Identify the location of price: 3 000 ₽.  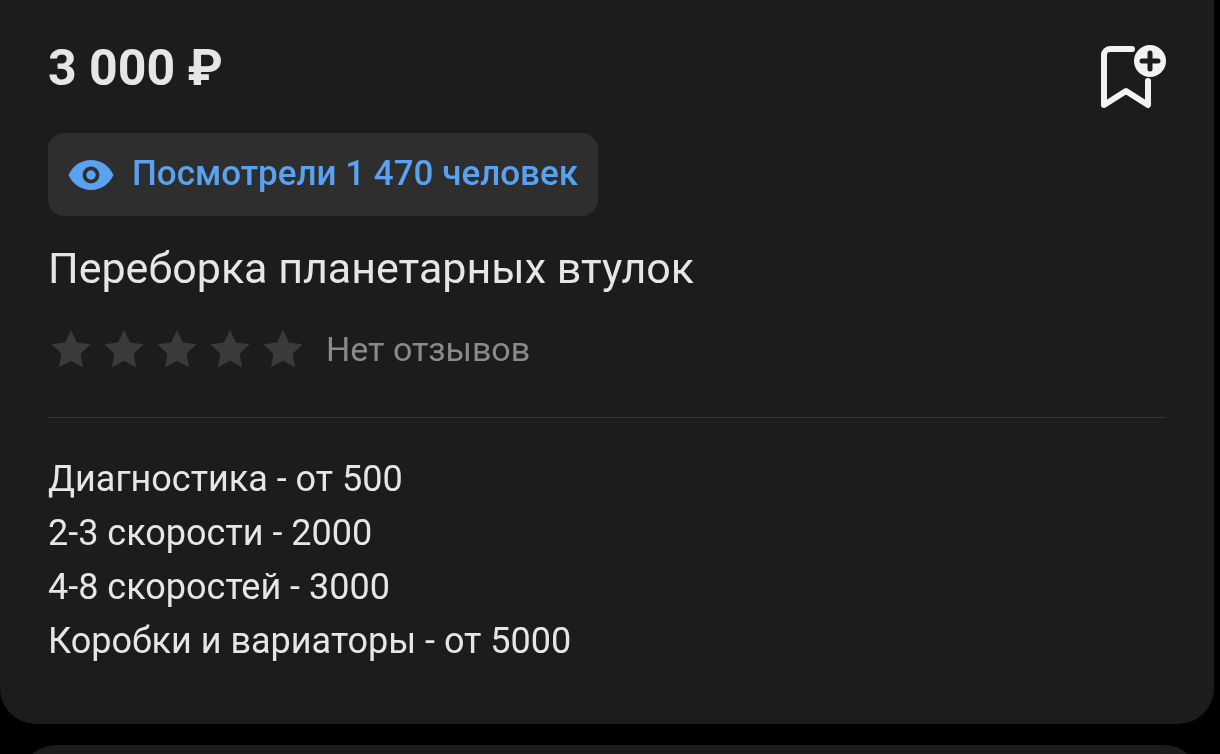
(135, 68).